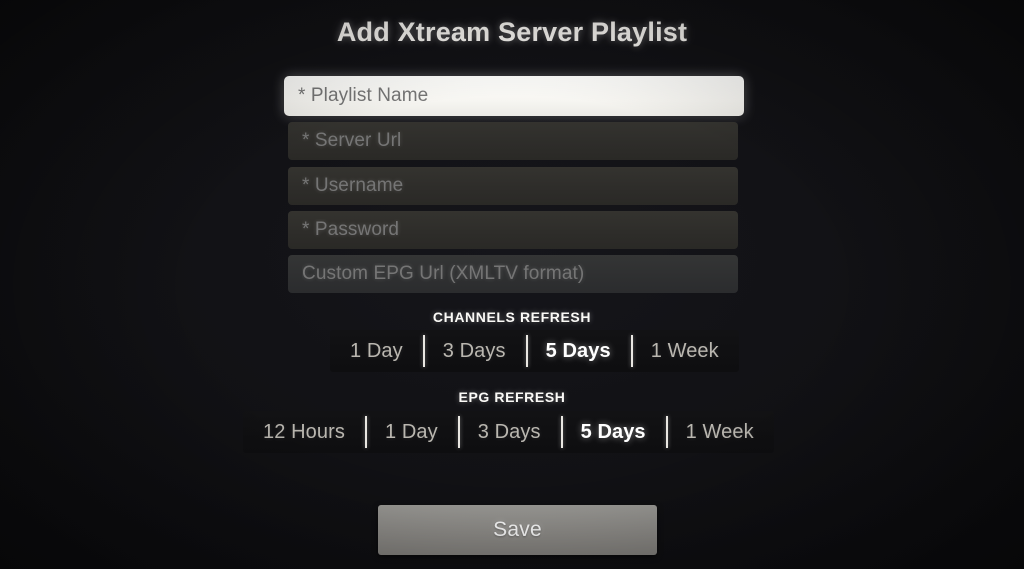  I want to click on epg-refresh-segmented-control: 12 Hours 1 Day 3 Days 5 Days 1 Week, so click(508, 432).